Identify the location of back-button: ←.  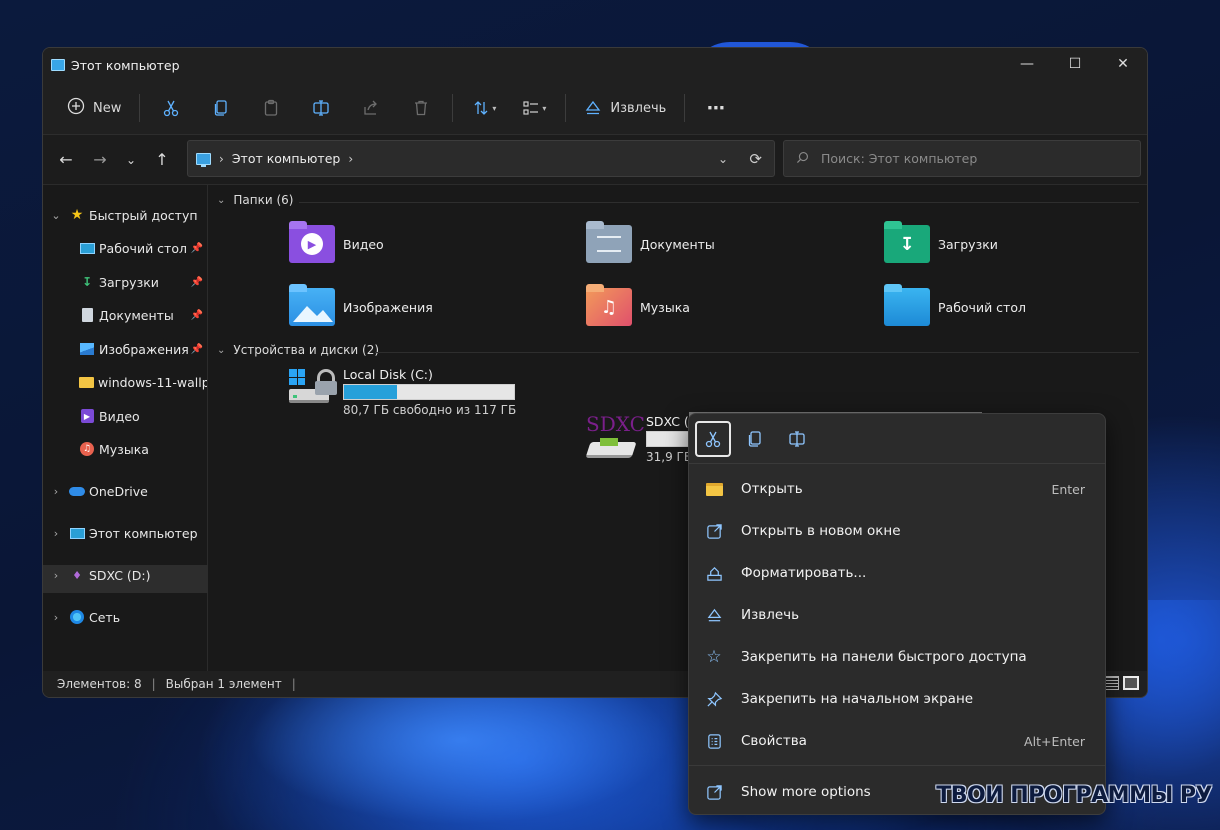
(66, 160).